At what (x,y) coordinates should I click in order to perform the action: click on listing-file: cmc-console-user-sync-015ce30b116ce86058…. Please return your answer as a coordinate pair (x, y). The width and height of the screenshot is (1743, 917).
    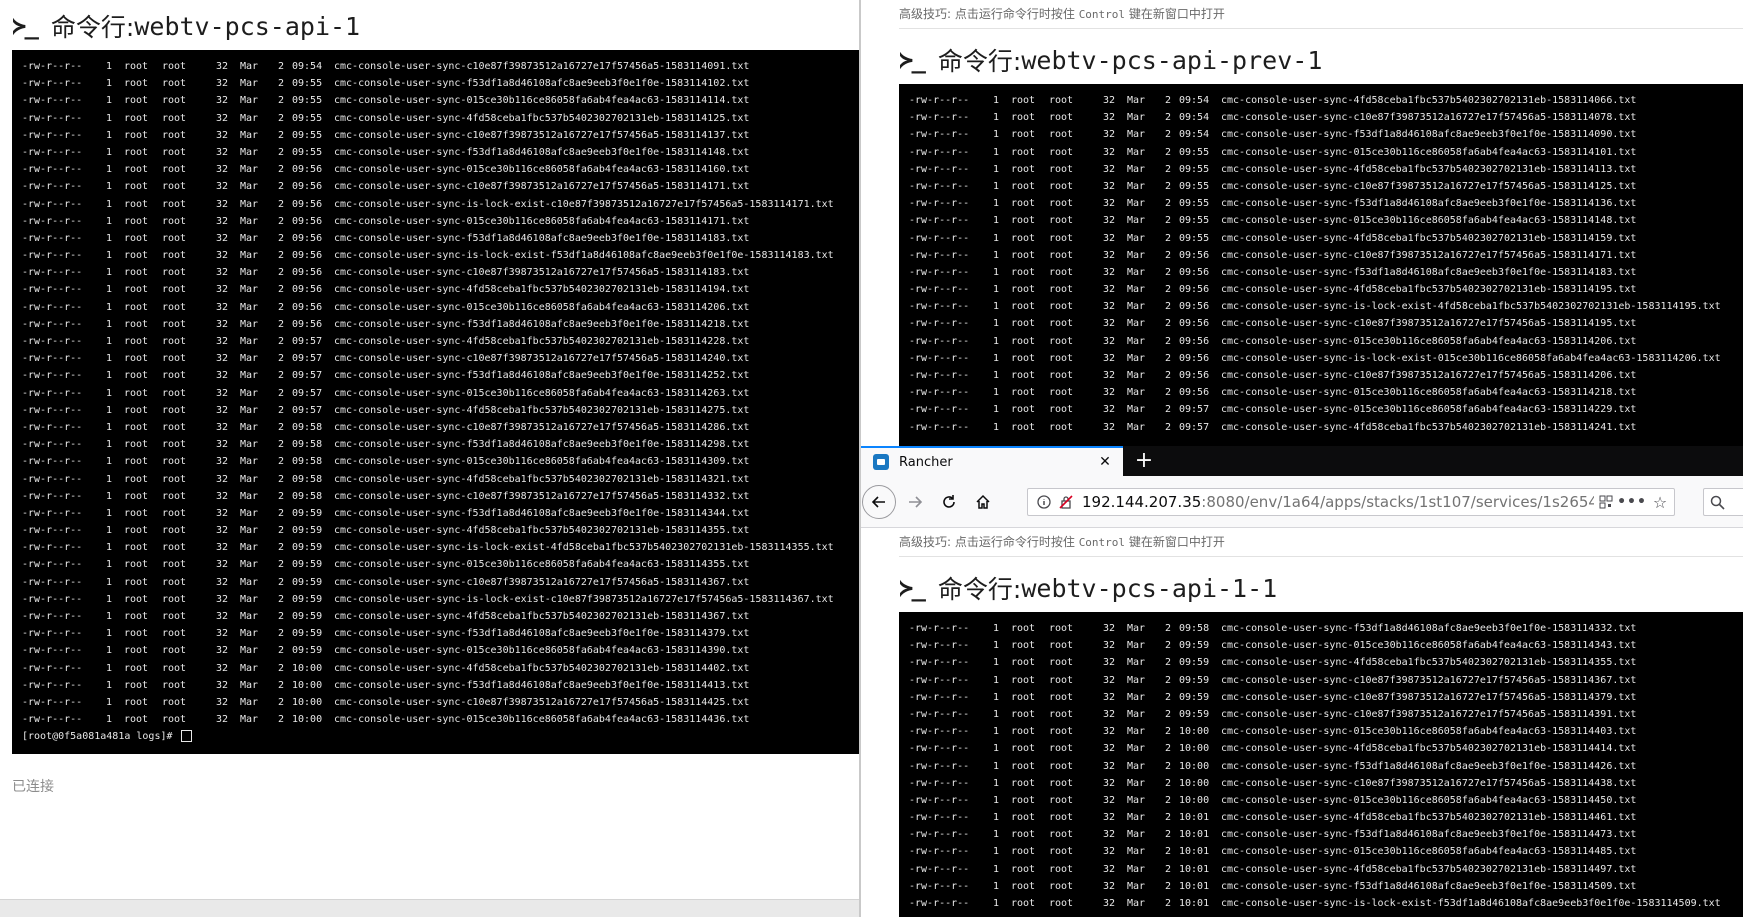
    Looking at the image, I should click on (542, 307).